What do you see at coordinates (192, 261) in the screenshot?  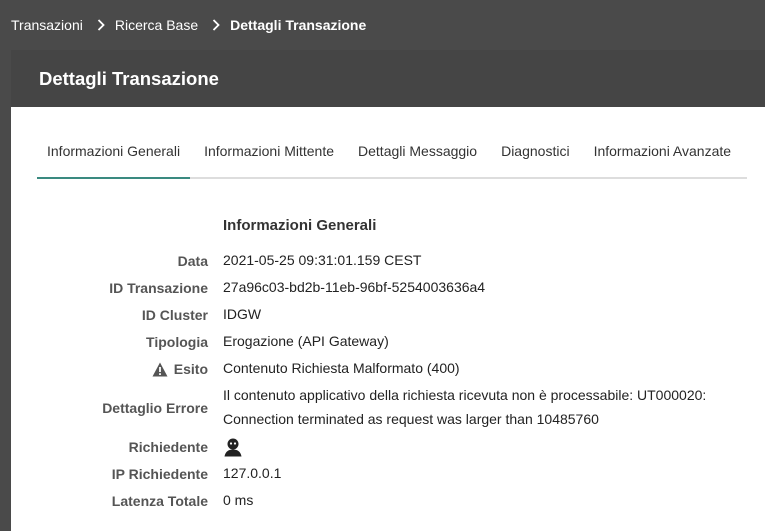 I see `field-label: Data` at bounding box center [192, 261].